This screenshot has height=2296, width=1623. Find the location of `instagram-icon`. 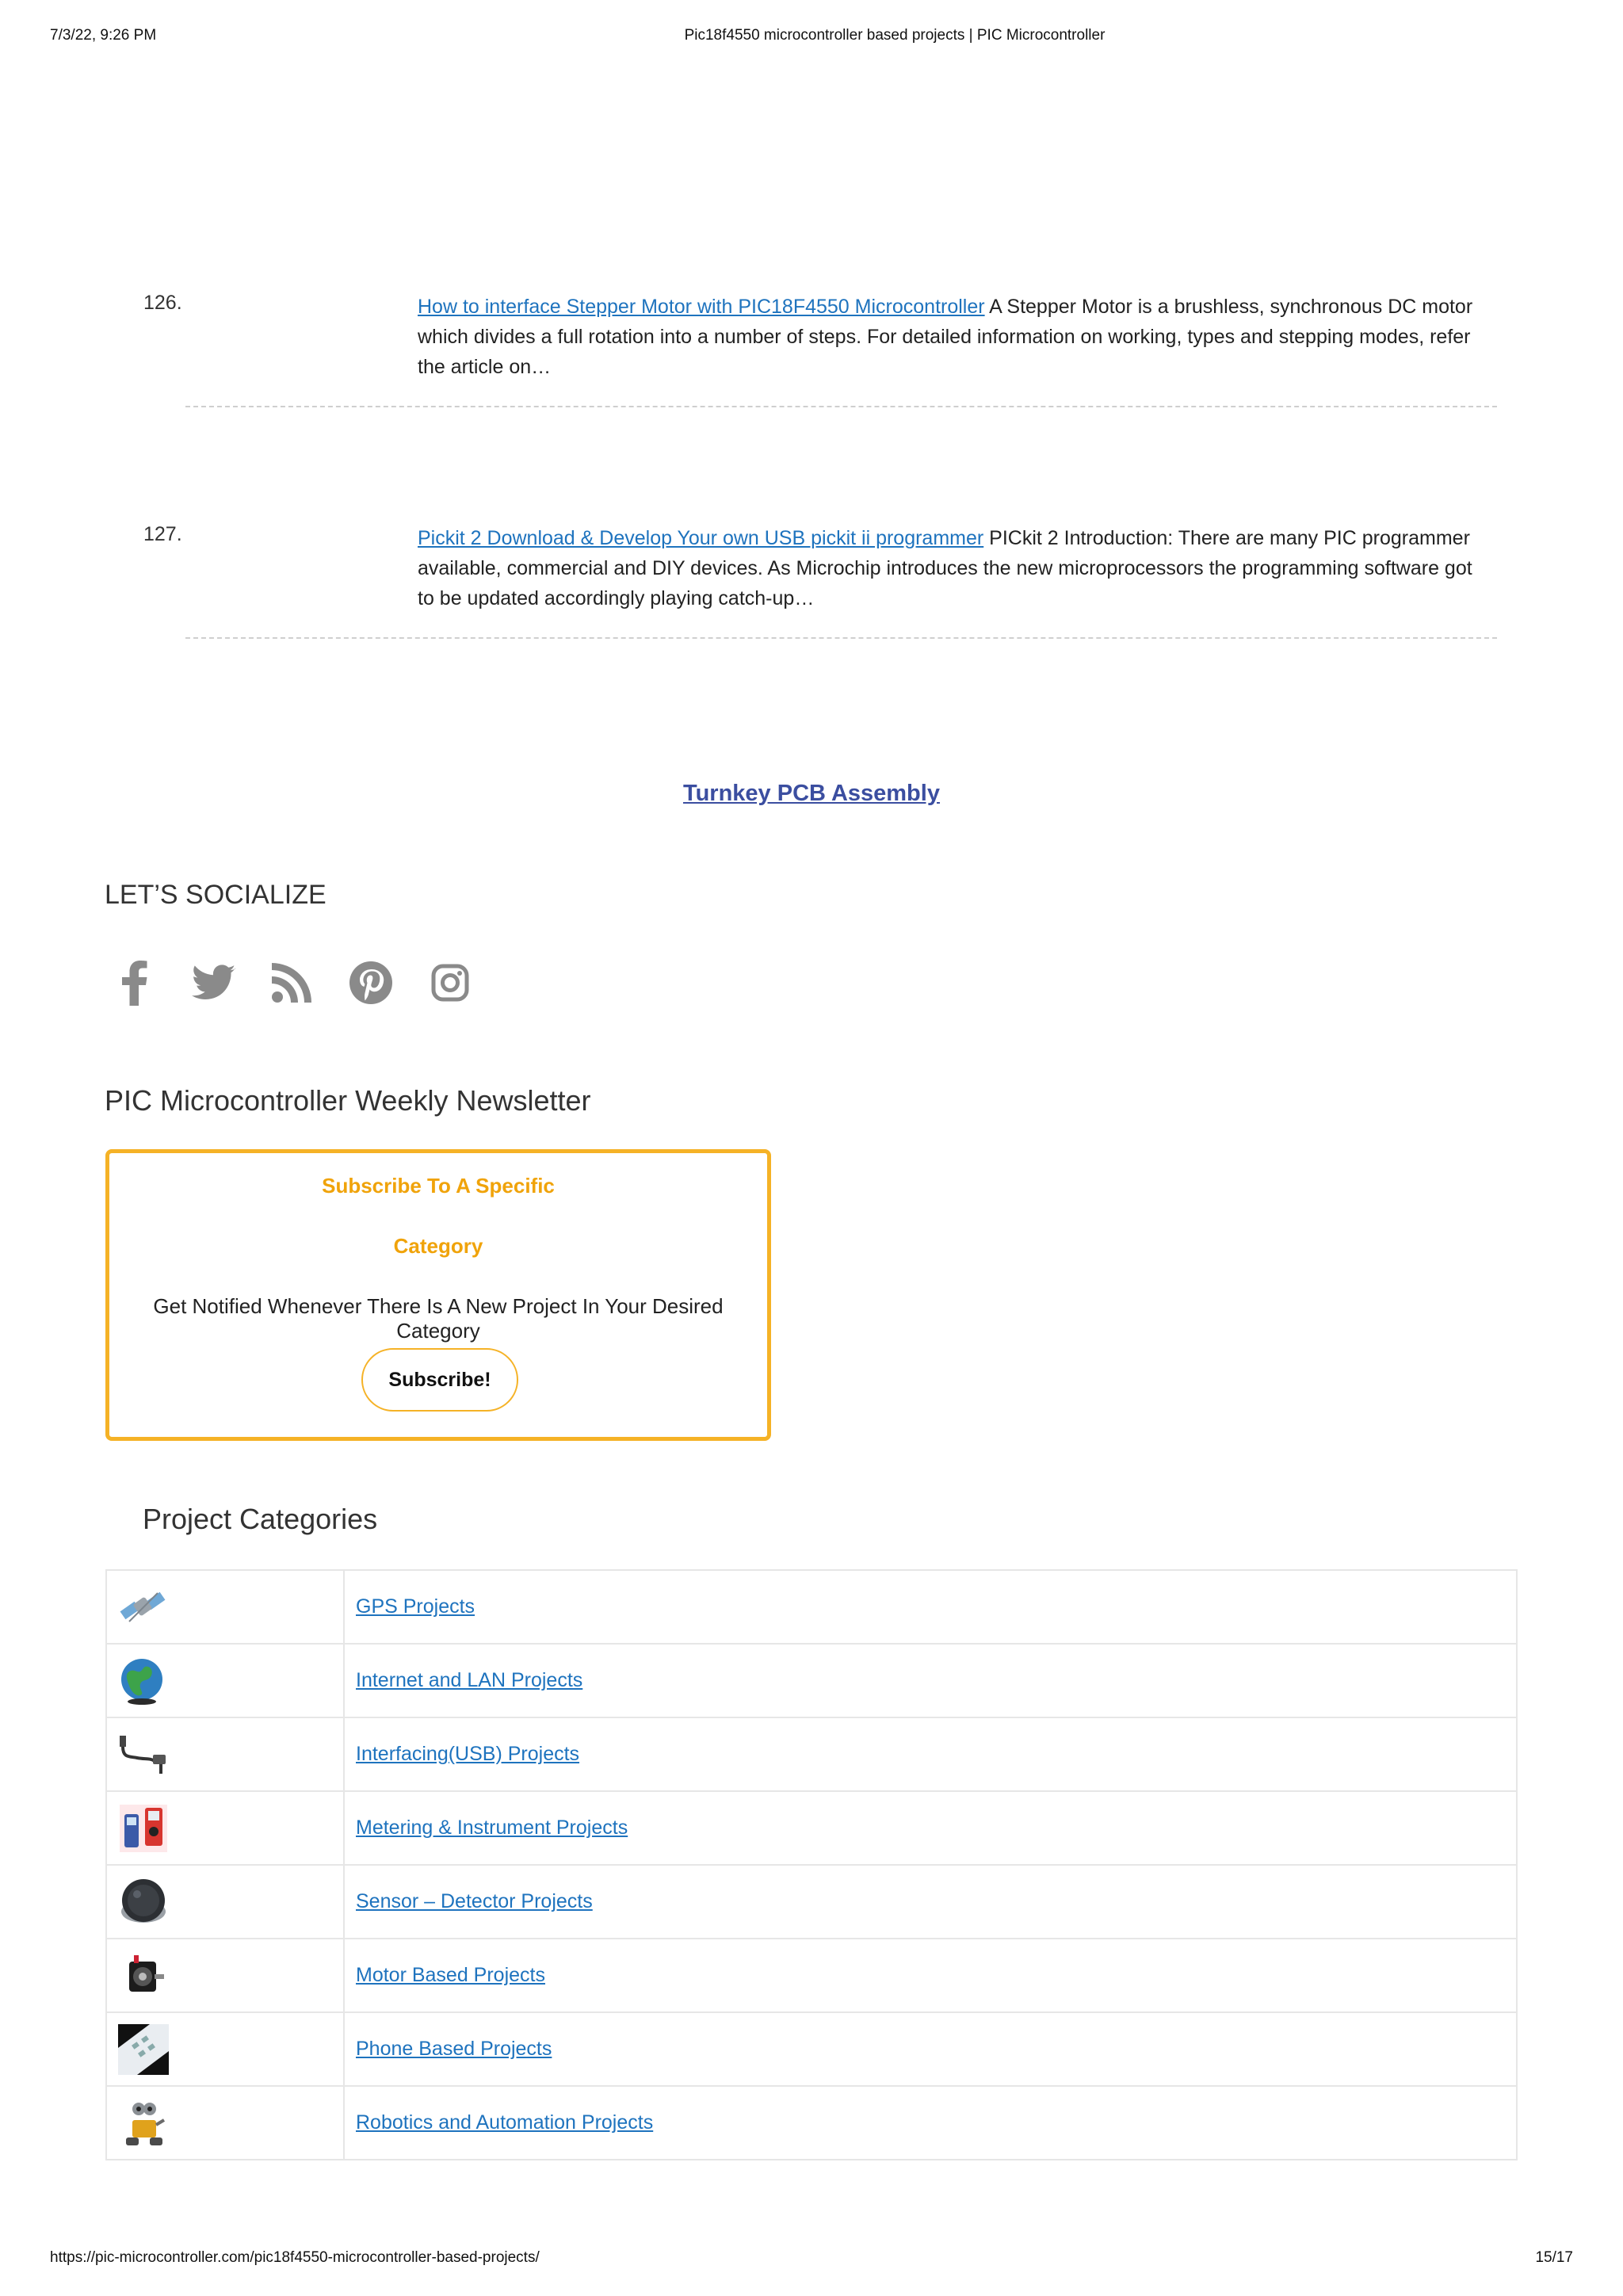

instagram-icon is located at coordinates (450, 982).